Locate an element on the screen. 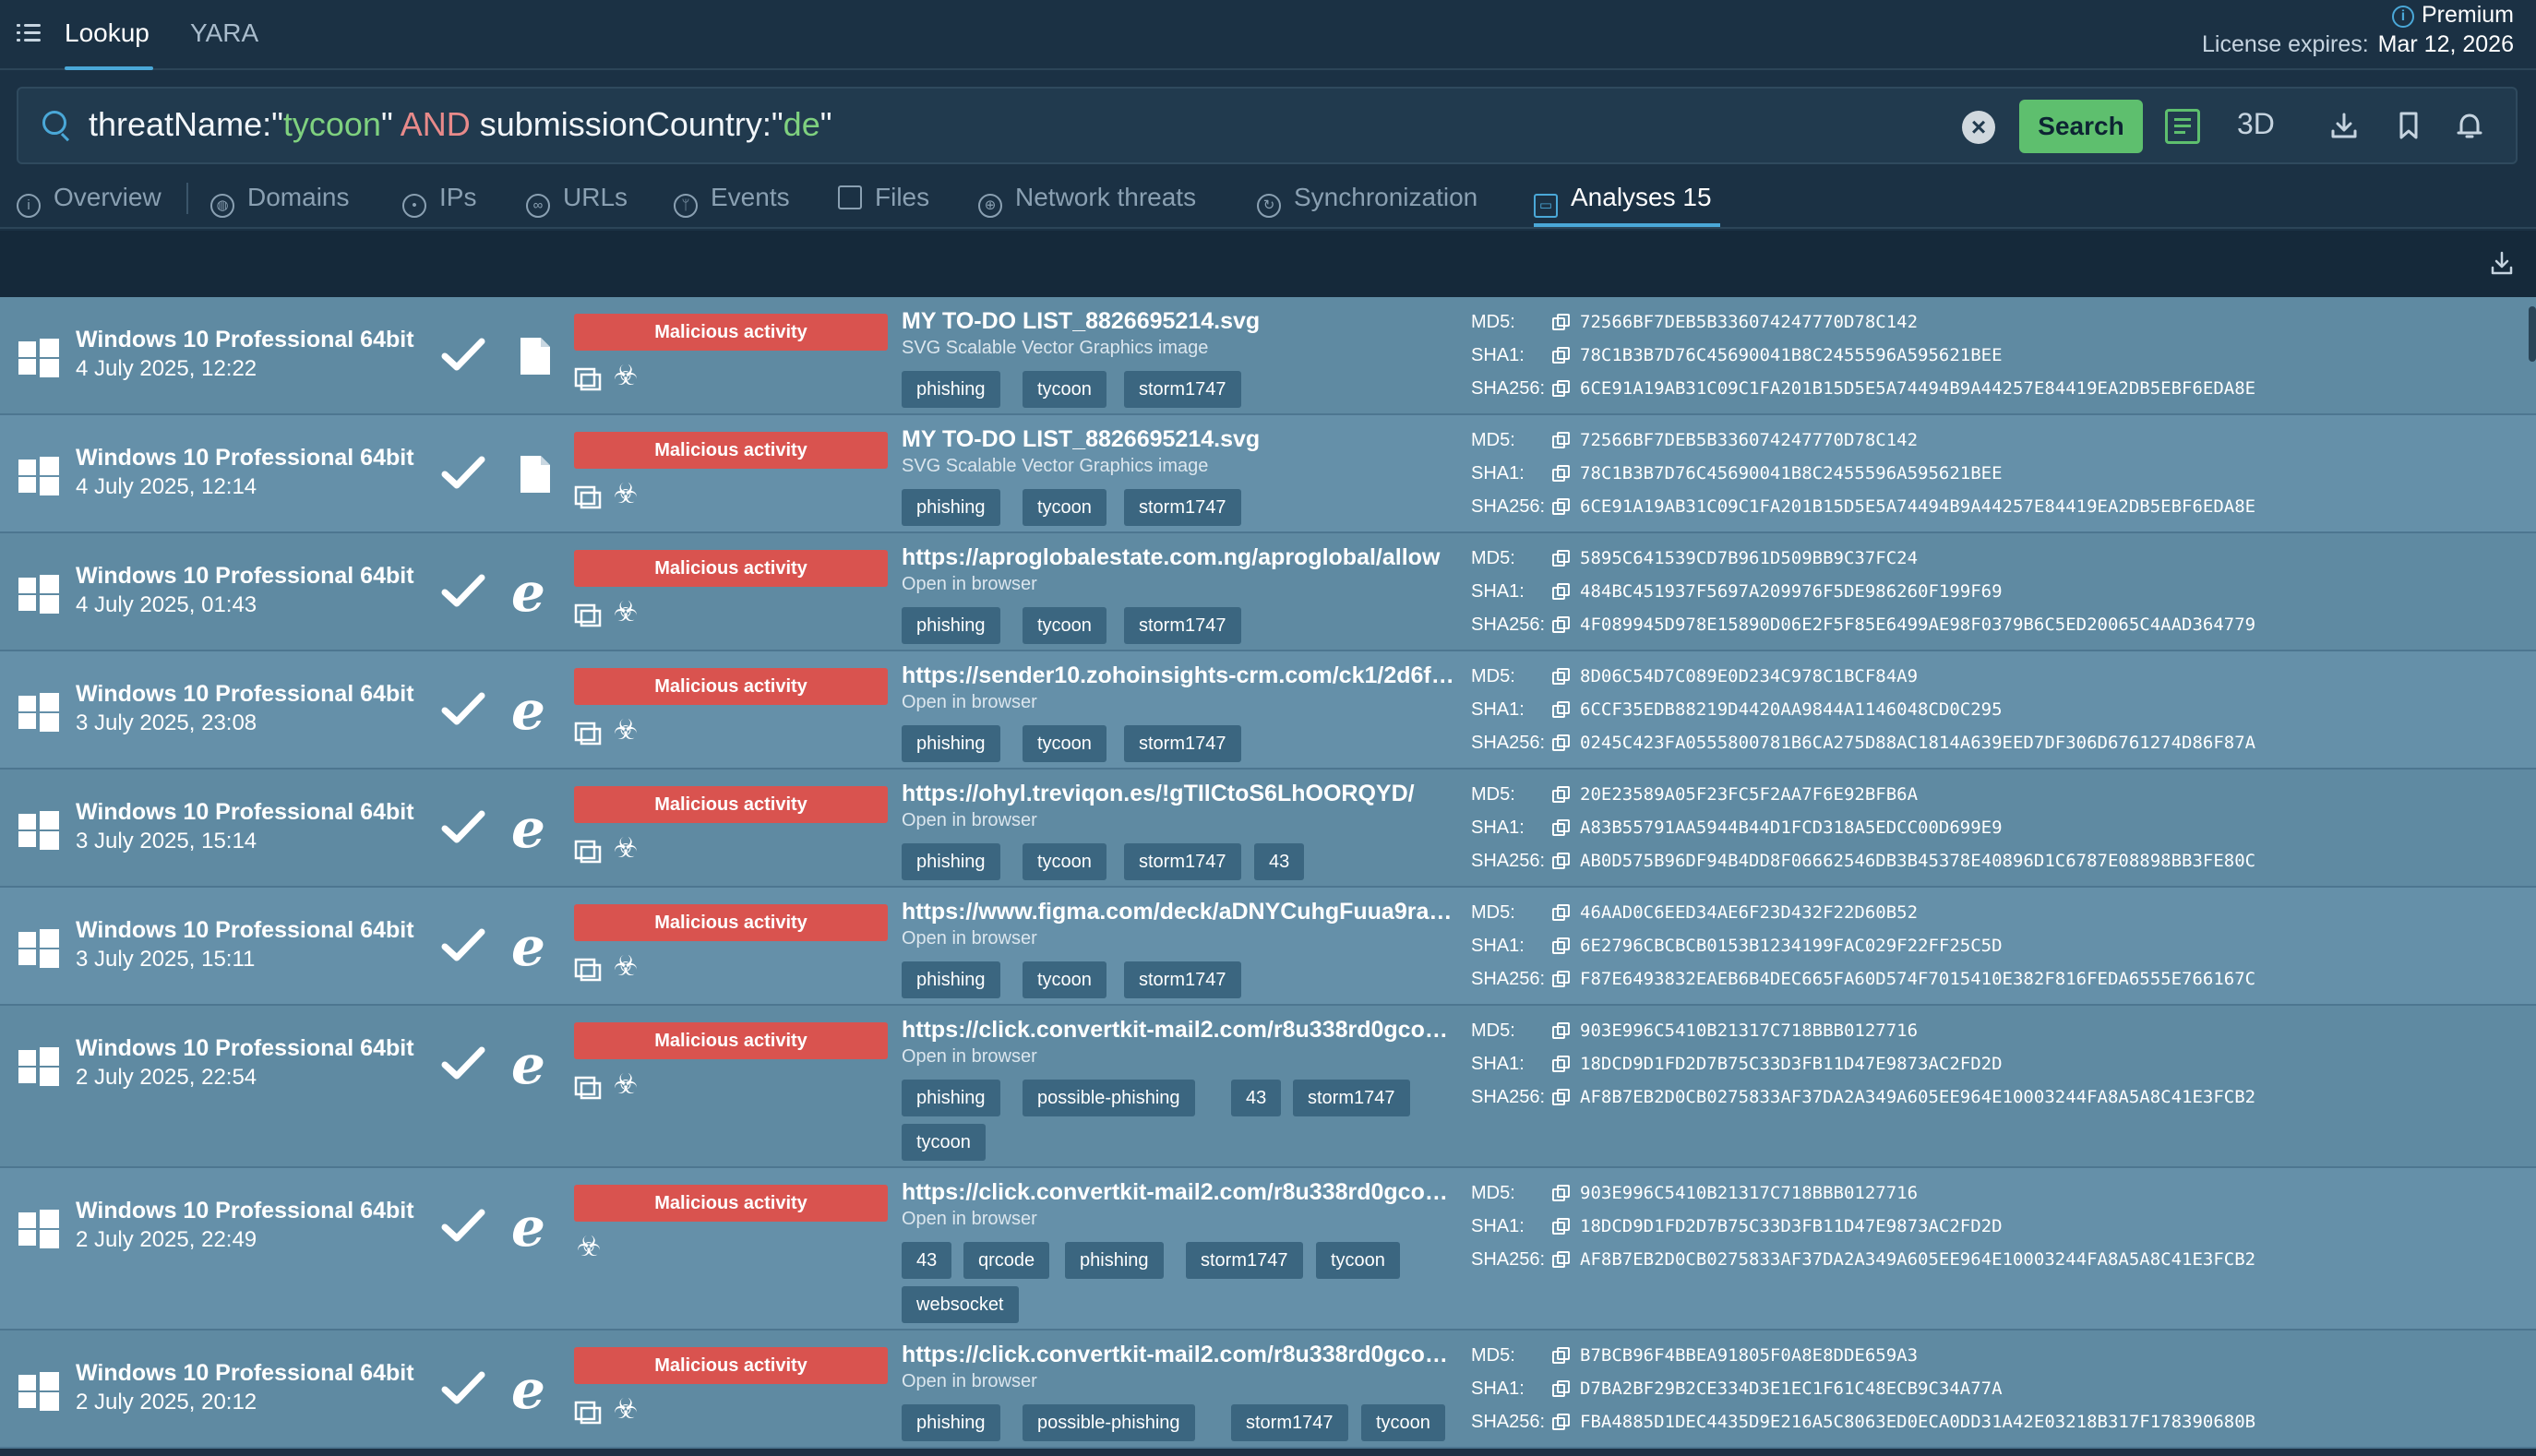 Image resolution: width=2536 pixels, height=1456 pixels. md5-value: 72566BF7DEB5B336074247770D78C142 is located at coordinates (1749, 440).